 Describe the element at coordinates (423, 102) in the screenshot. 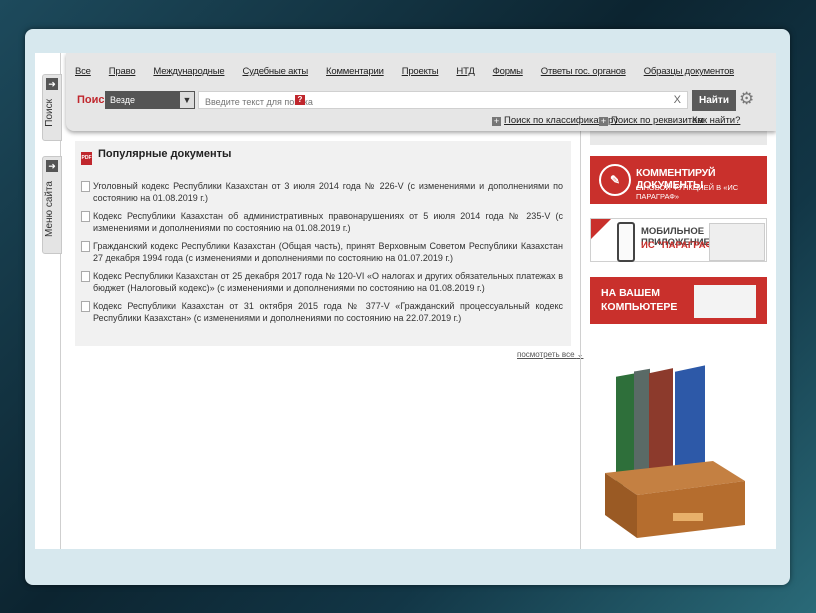

I see `search-input` at that location.